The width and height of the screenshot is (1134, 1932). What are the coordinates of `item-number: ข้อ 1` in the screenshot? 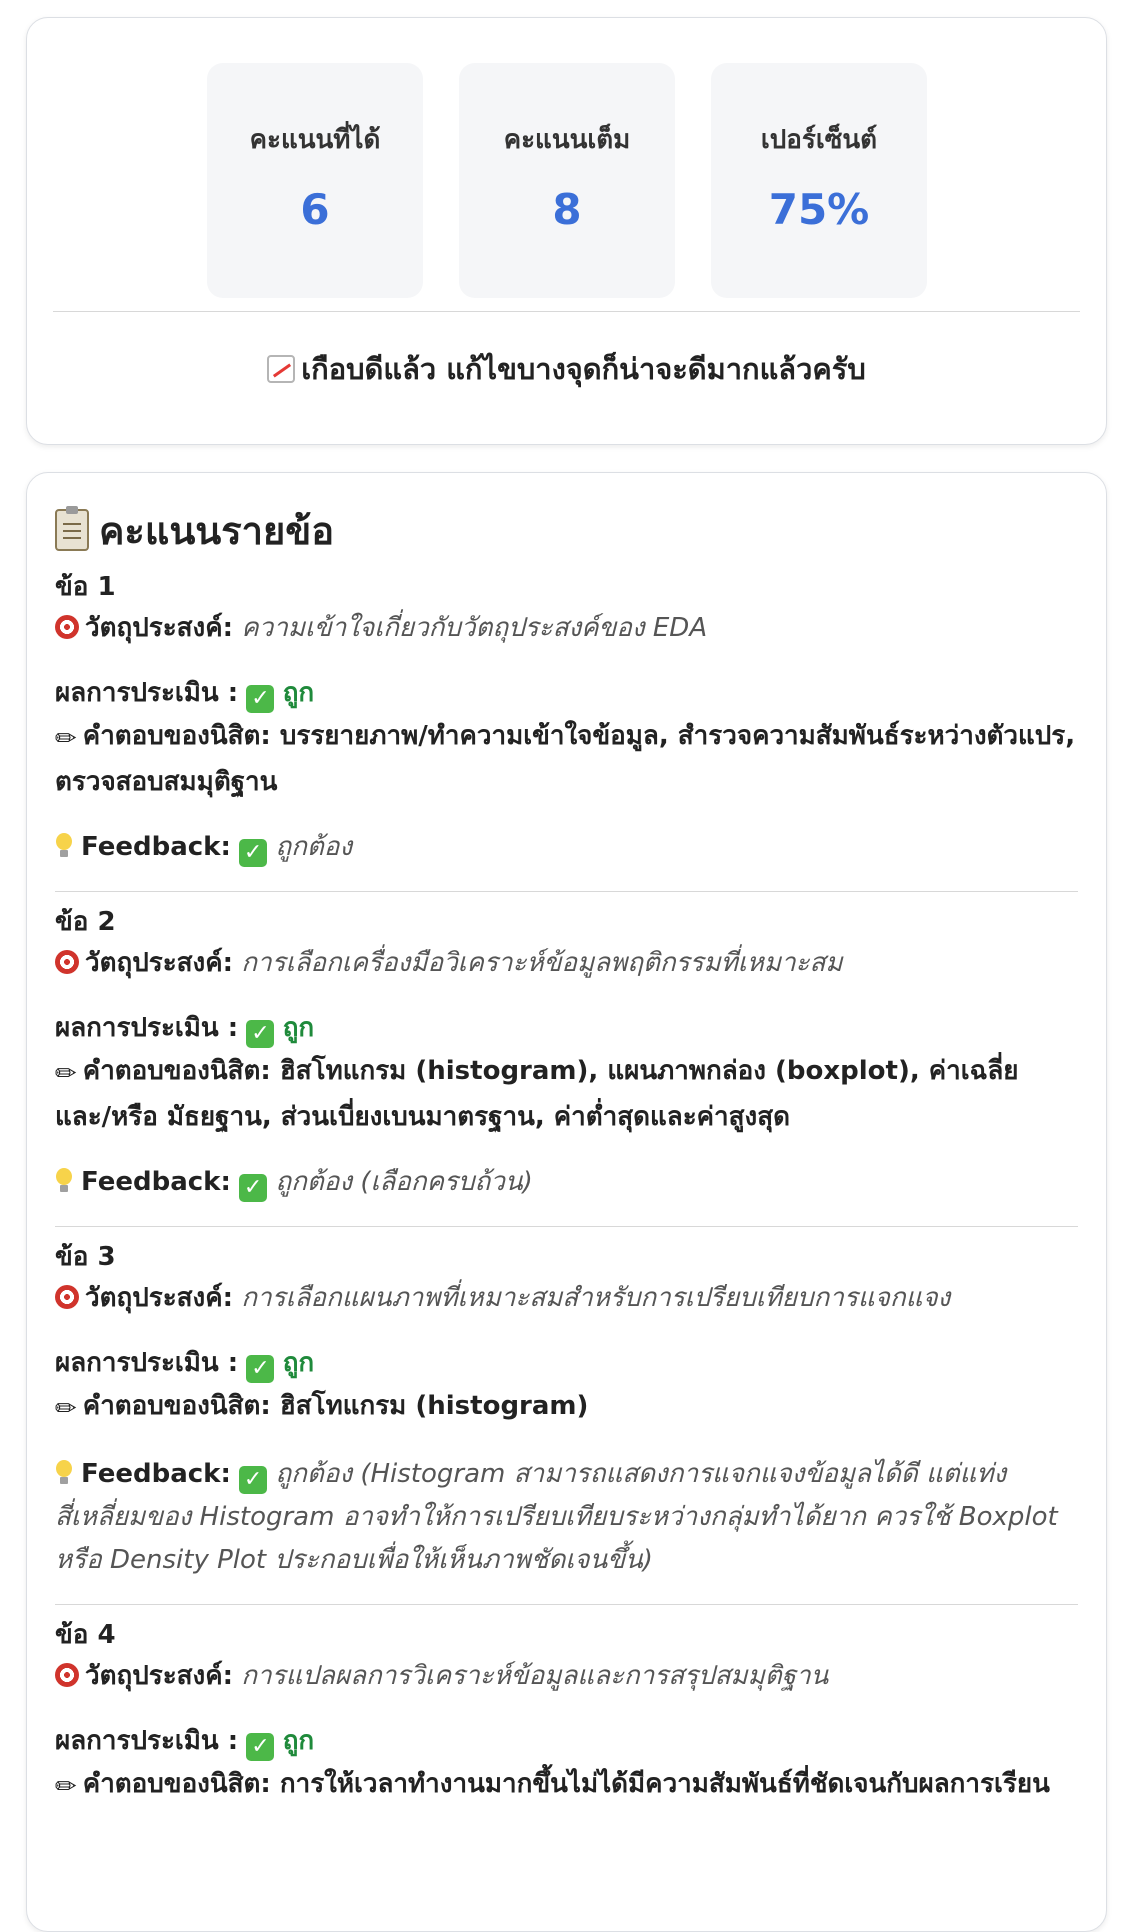 It's located at (85, 587).